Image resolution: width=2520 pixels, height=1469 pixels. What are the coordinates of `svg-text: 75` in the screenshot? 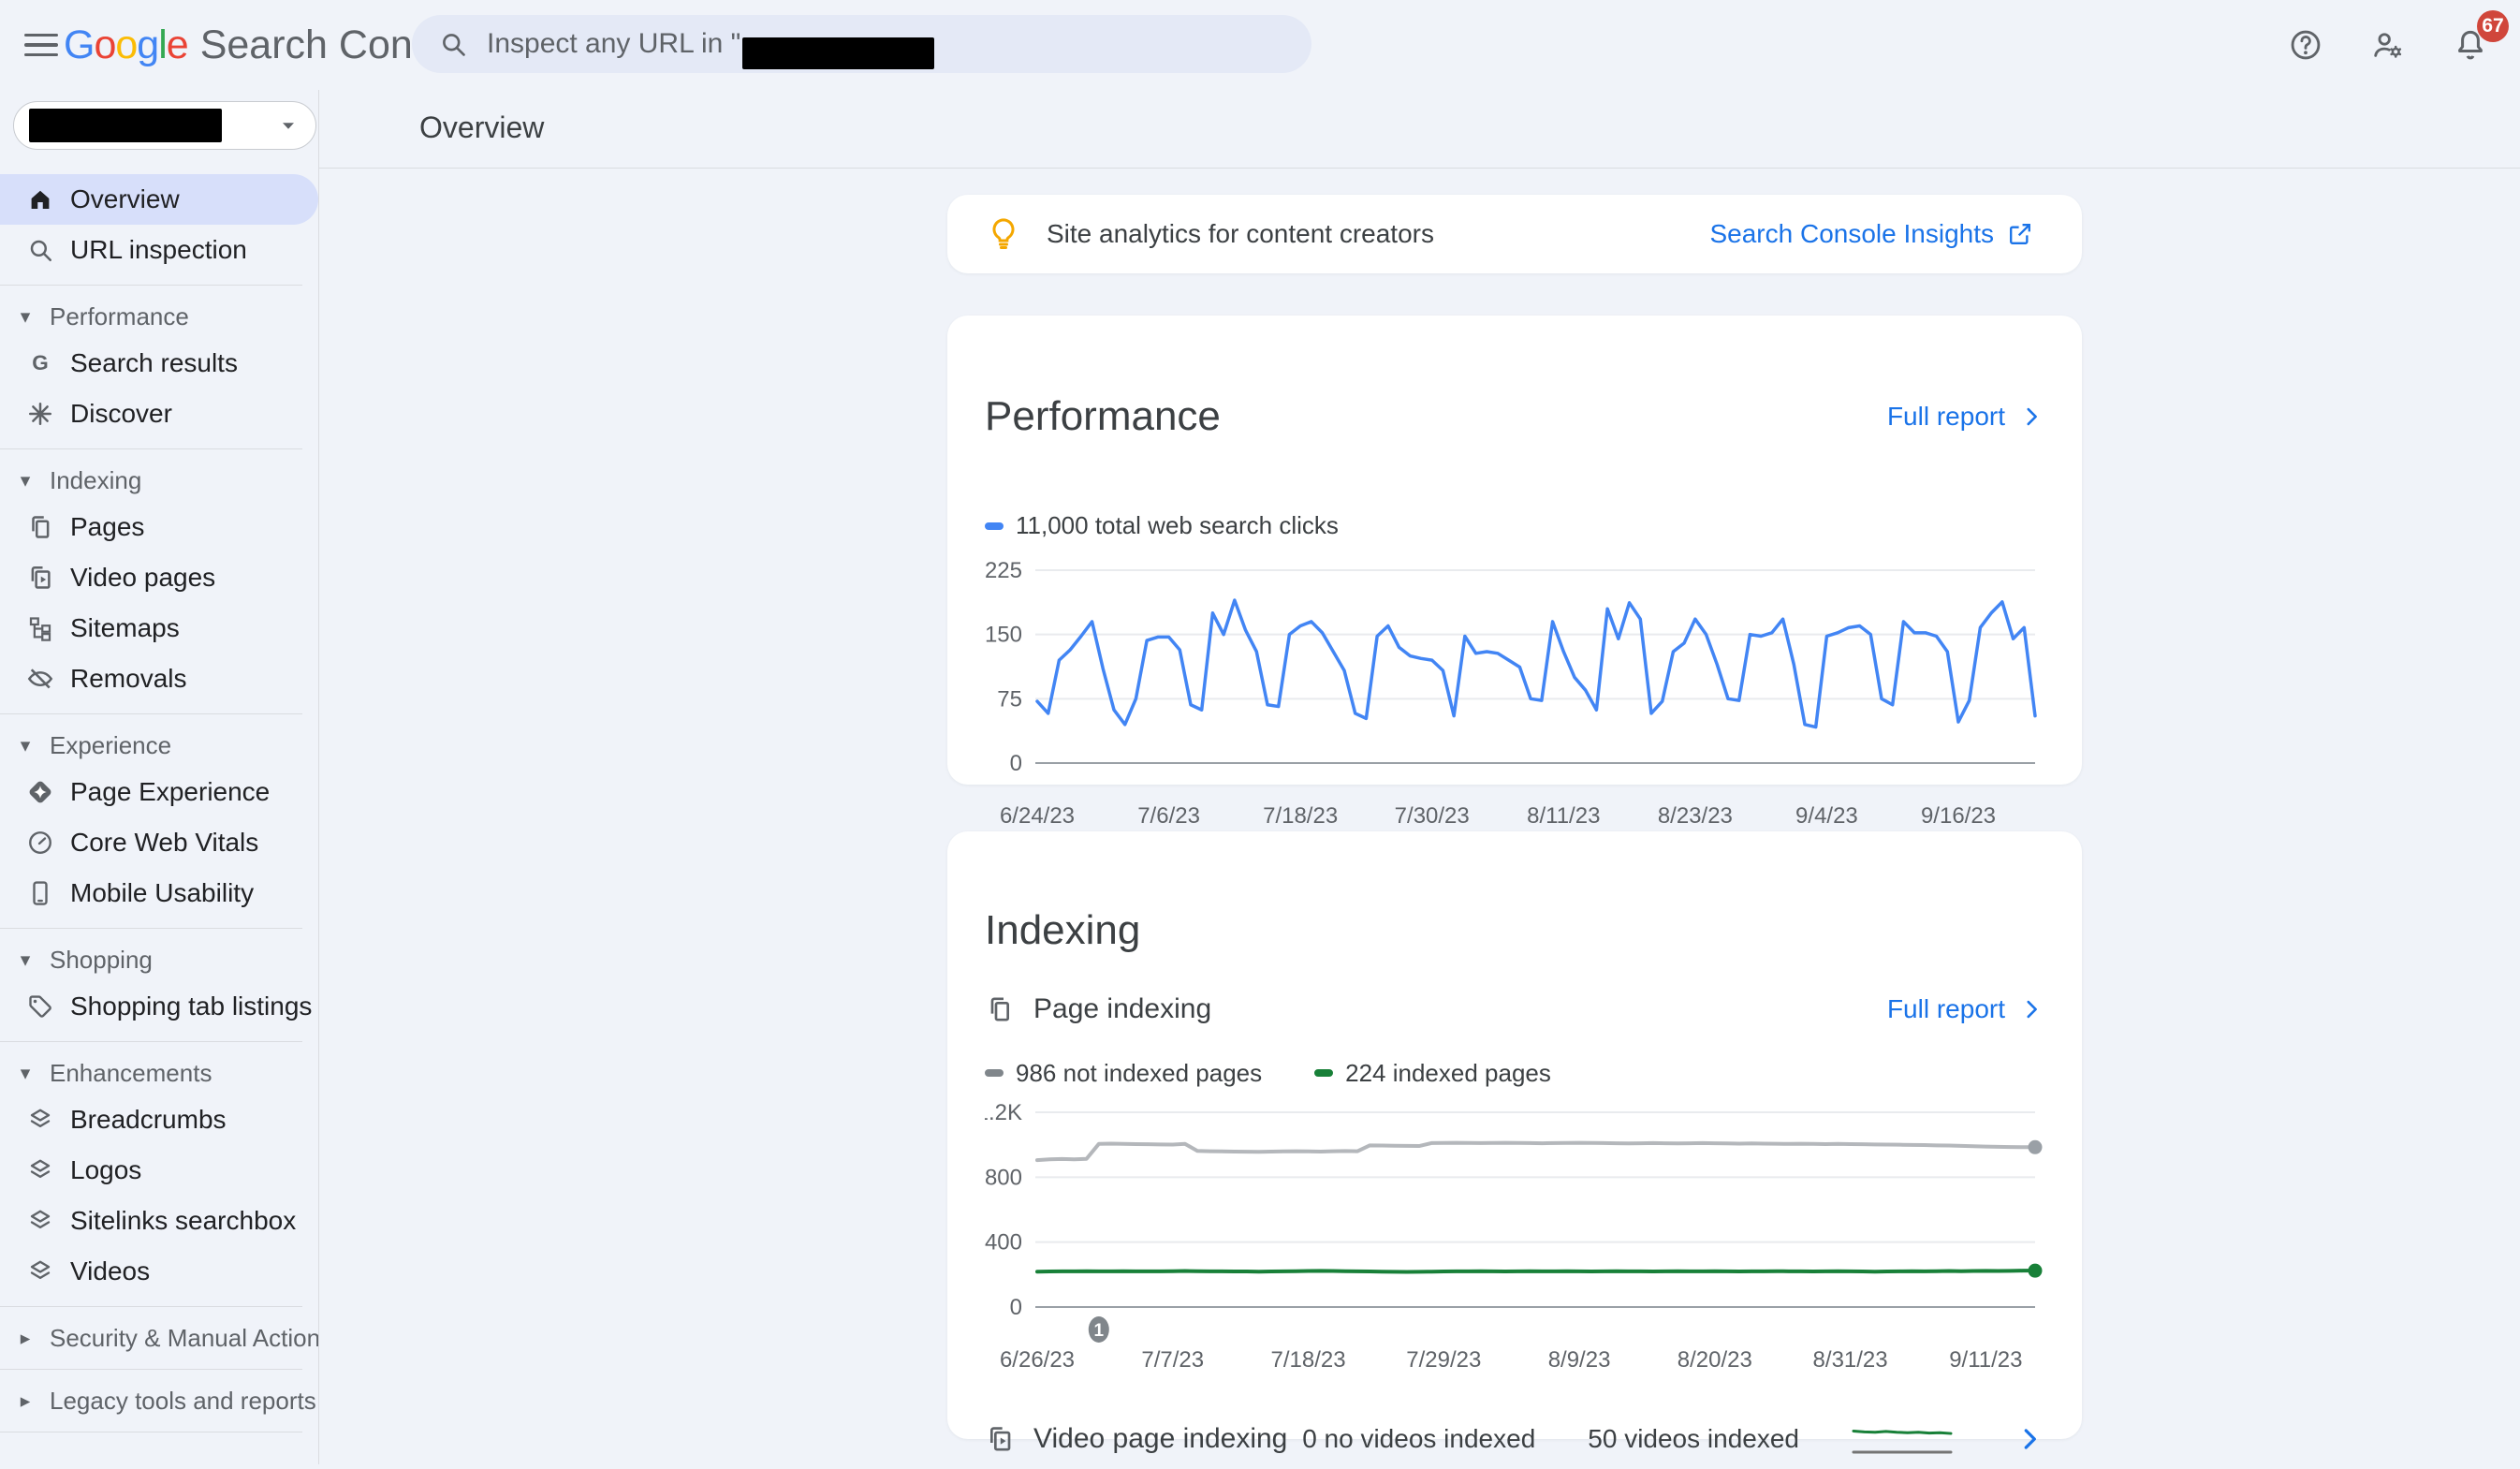 It's located at (1010, 699).